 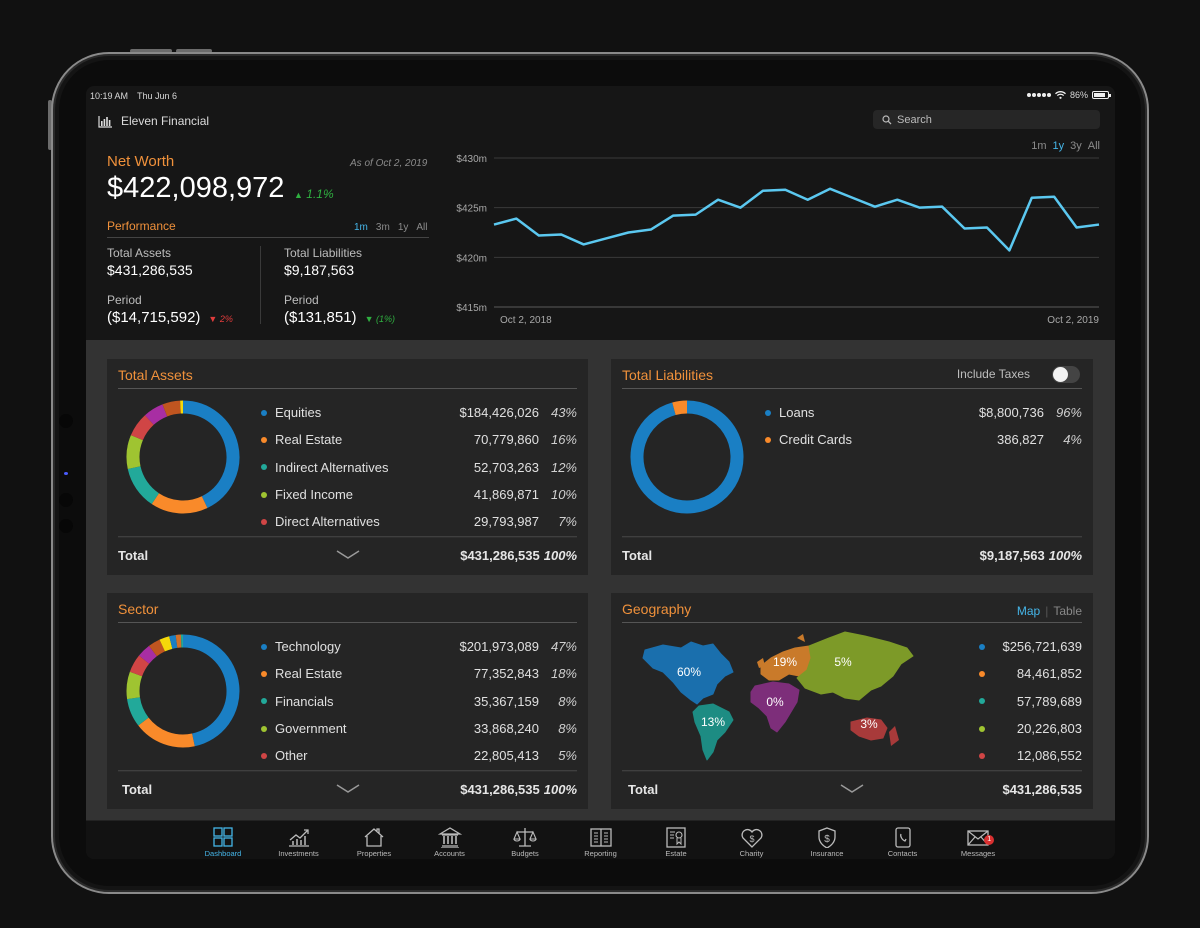 I want to click on tab-messages: Messages 1, so click(x=978, y=840).